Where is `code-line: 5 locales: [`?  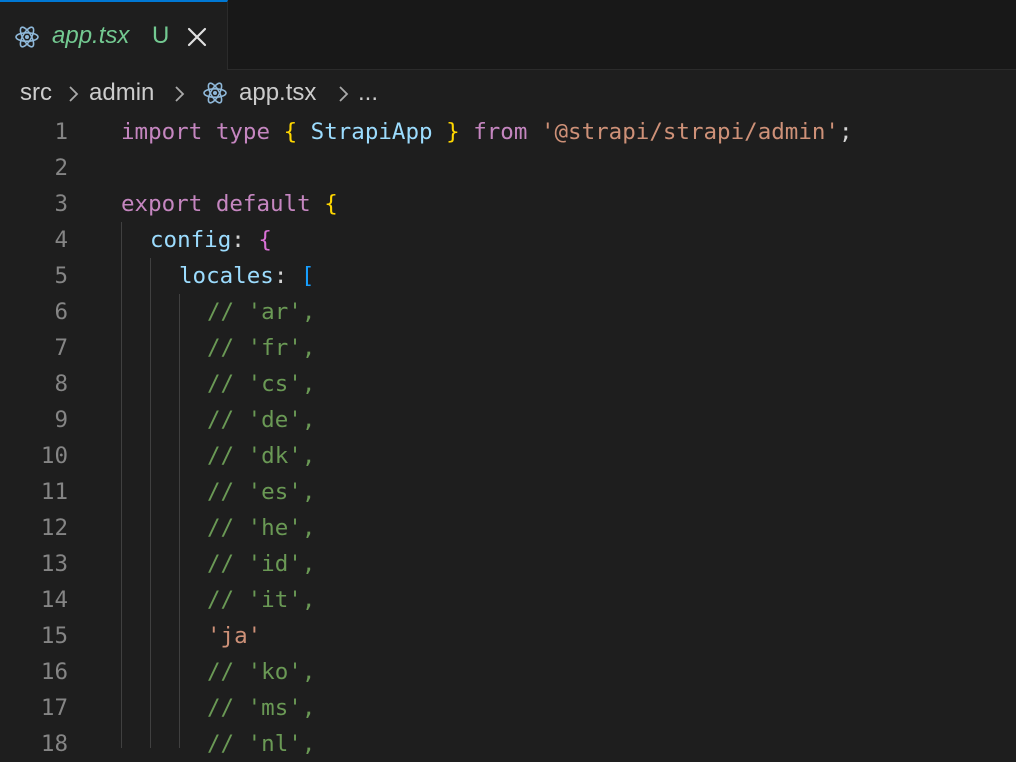 code-line: 5 locales: [ is located at coordinates (508, 276).